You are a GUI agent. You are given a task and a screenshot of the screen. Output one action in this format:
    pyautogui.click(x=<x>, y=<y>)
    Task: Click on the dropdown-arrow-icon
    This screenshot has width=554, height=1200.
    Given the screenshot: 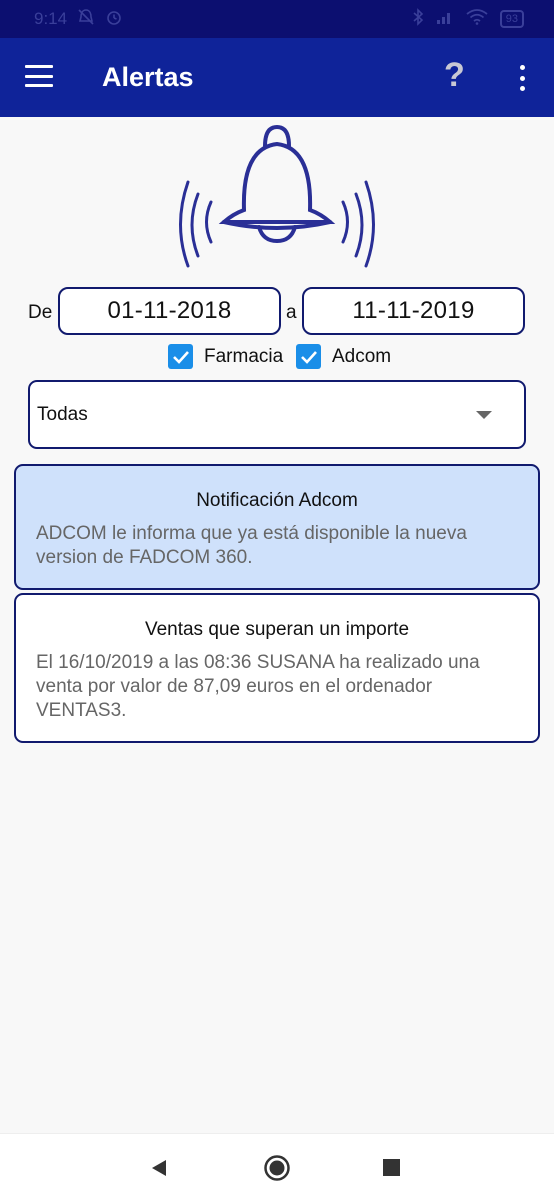 What is the action you would take?
    pyautogui.click(x=484, y=415)
    